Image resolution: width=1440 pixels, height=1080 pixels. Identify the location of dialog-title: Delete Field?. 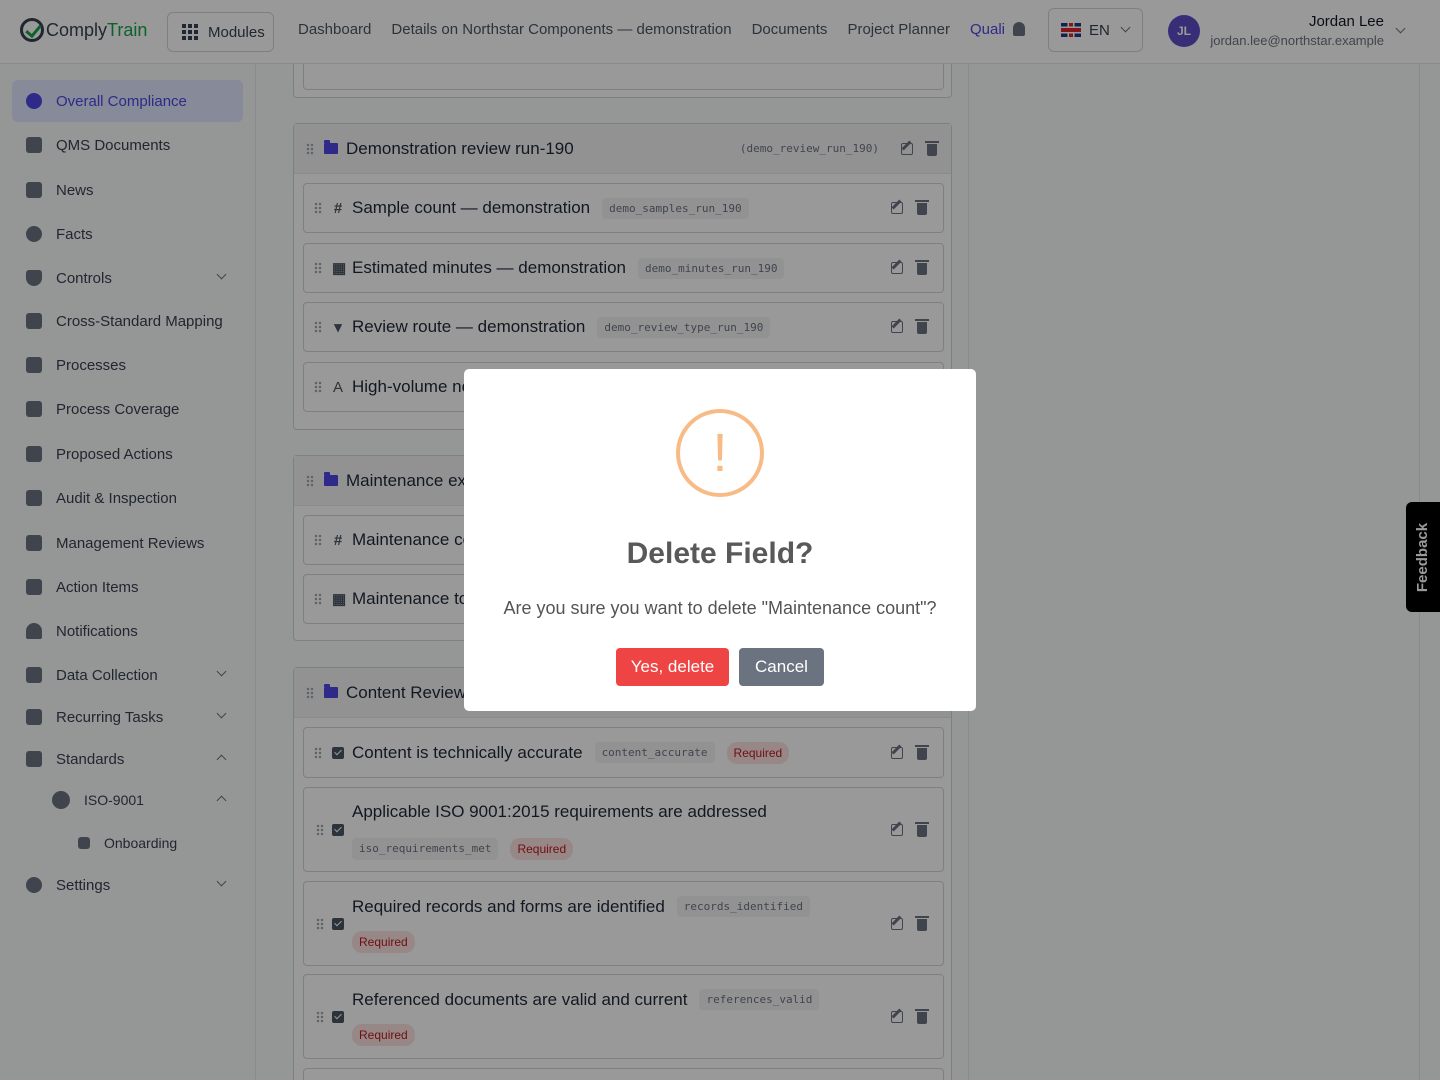
(720, 553).